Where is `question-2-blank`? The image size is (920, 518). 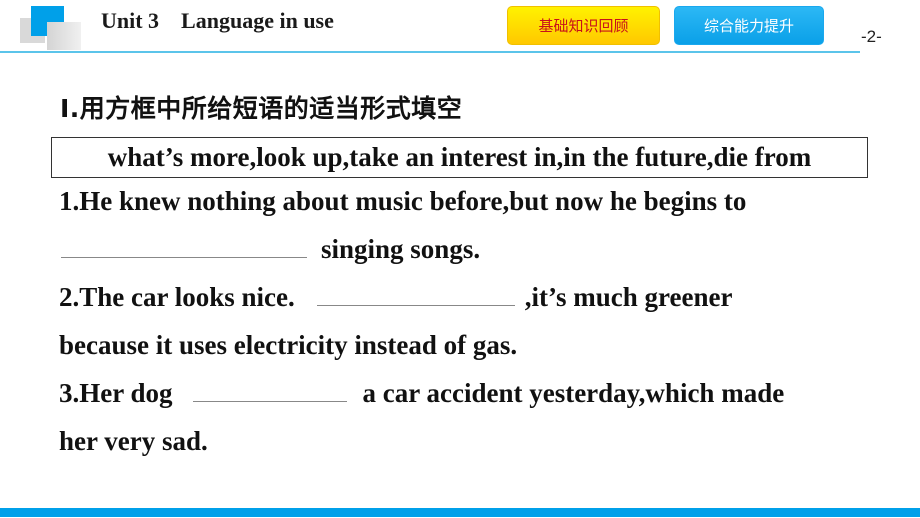 question-2-blank is located at coordinates (415, 305).